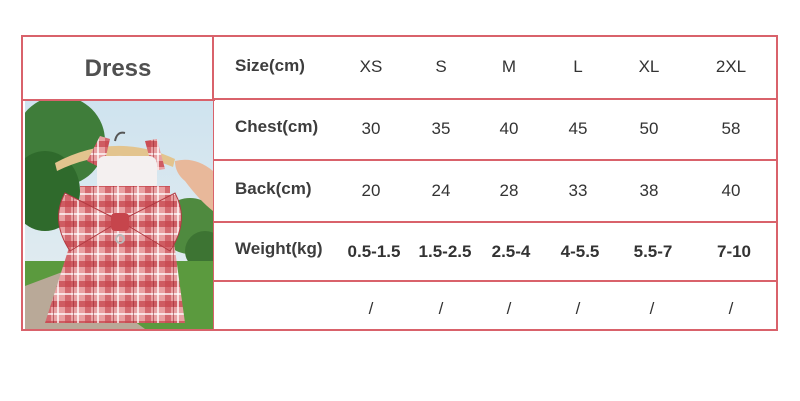  I want to click on back-cell: 38, so click(649, 190).